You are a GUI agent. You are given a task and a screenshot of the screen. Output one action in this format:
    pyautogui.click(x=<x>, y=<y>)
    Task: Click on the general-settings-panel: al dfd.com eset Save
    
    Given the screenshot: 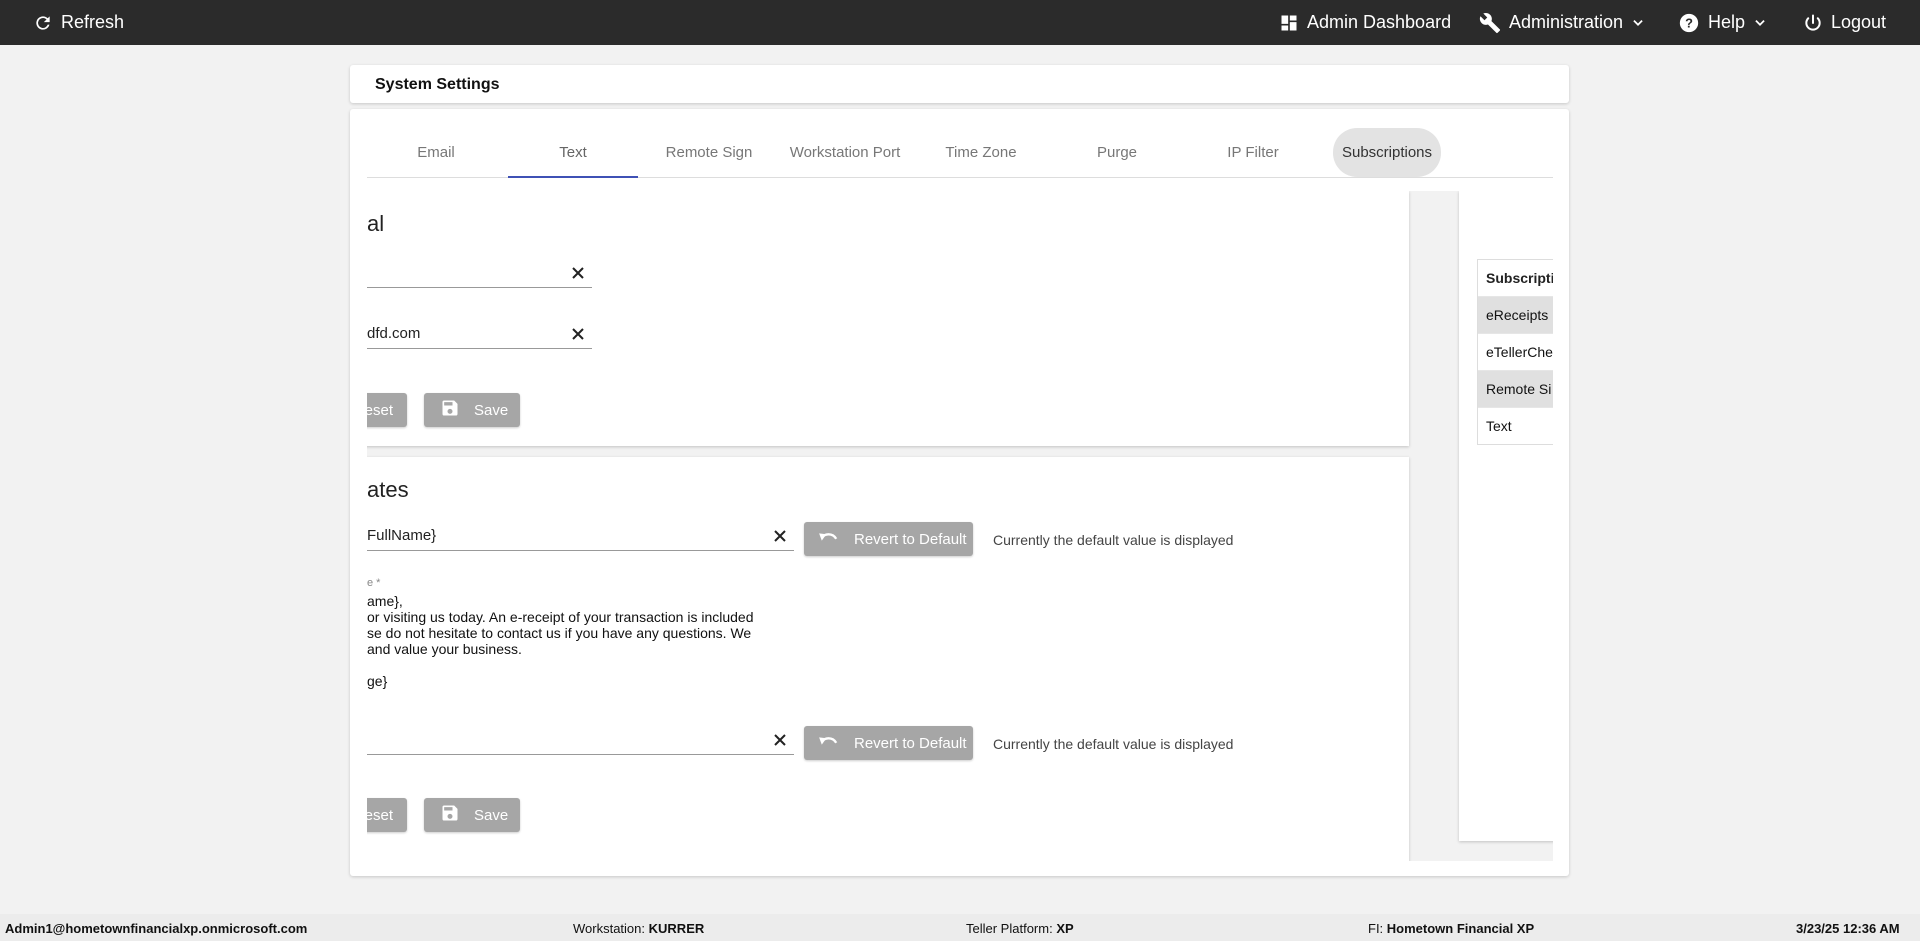 What is the action you would take?
    pyautogui.click(x=888, y=318)
    